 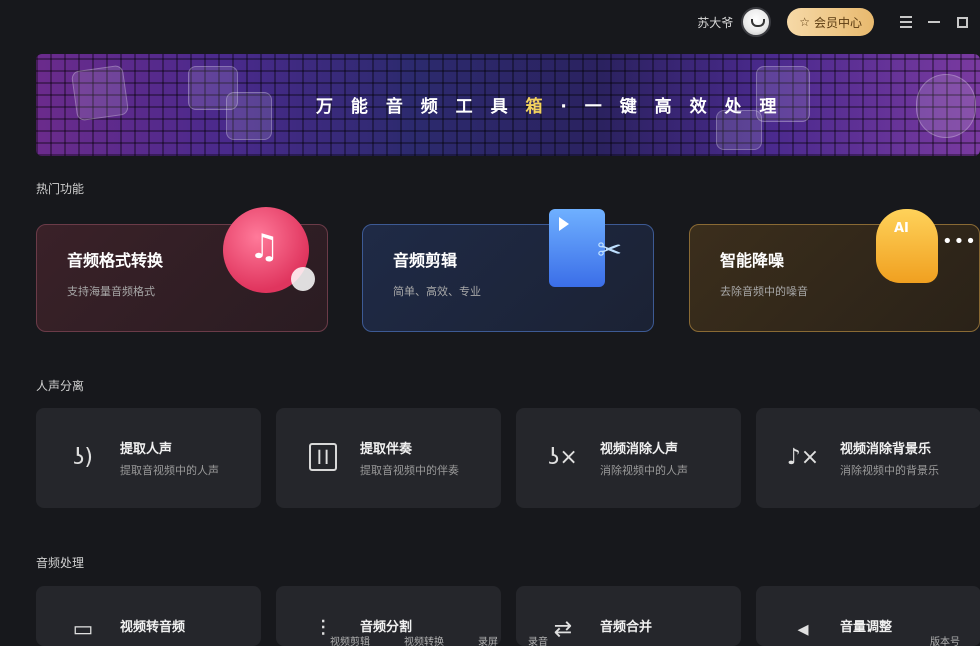 I want to click on maximize-button, so click(x=962, y=22).